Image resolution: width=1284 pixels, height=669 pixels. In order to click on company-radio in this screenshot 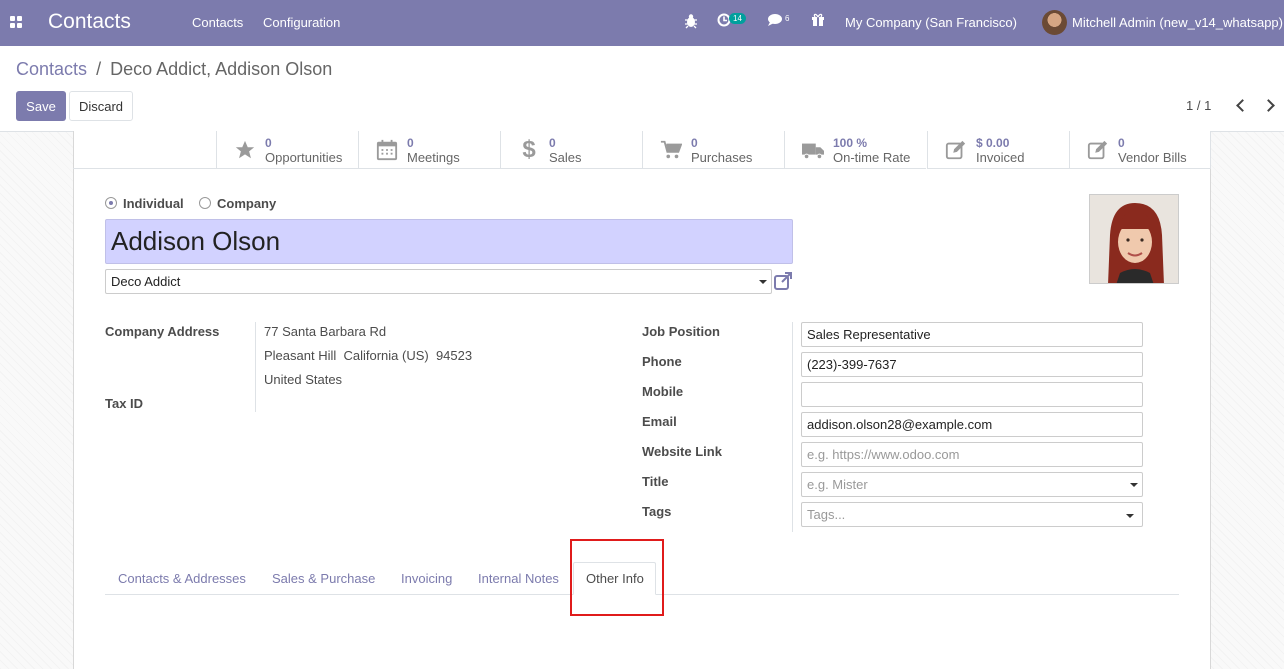, I will do `click(205, 203)`.